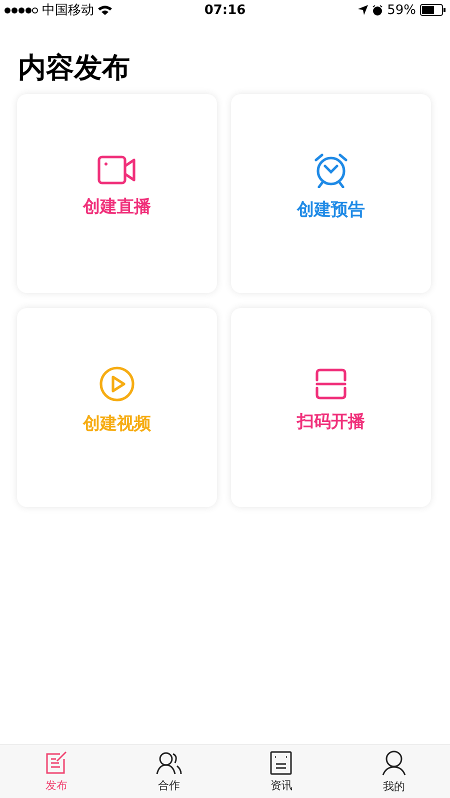 This screenshot has width=450, height=798. What do you see at coordinates (117, 170) in the screenshot?
I see `video-camera-icon` at bounding box center [117, 170].